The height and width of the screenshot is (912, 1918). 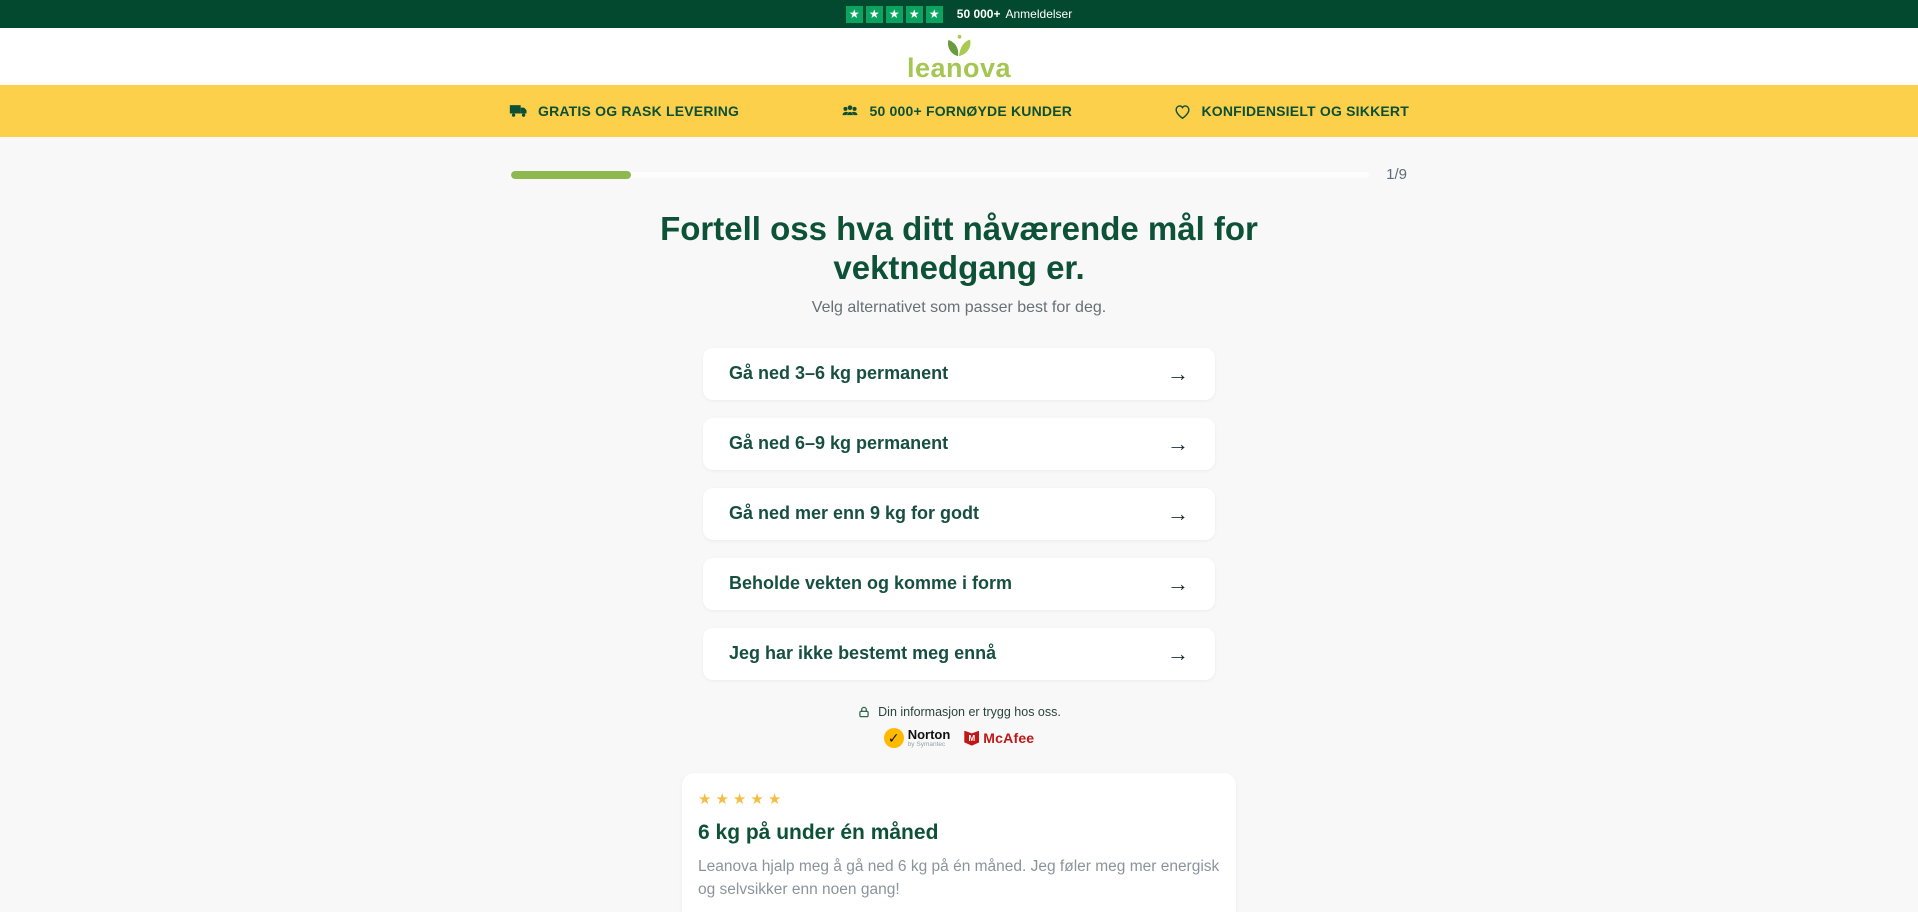 I want to click on option-undecided: Jeg har ikke bestemt meg ennå →, so click(x=959, y=653).